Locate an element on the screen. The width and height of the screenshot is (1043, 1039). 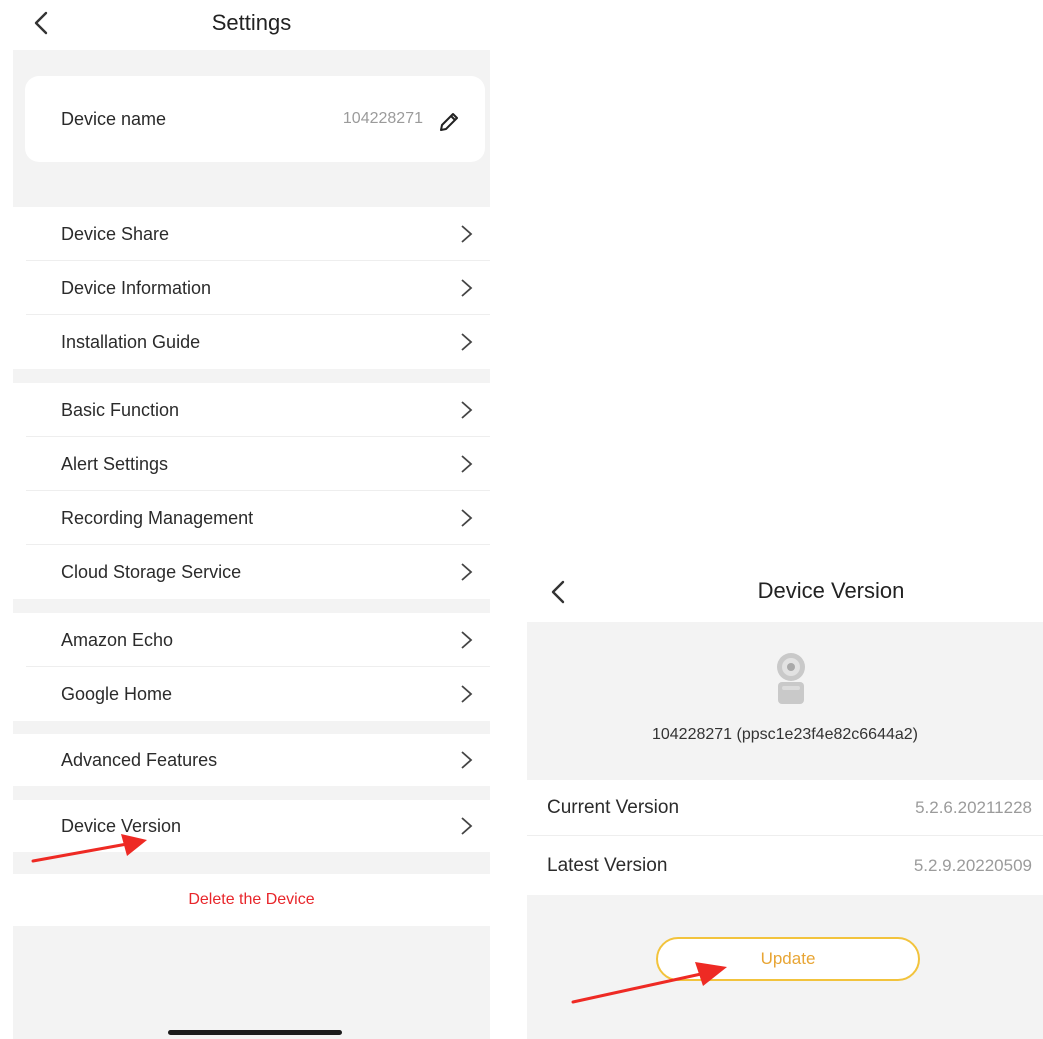
settings-group-4: Advanced Features is located at coordinates (251, 760).